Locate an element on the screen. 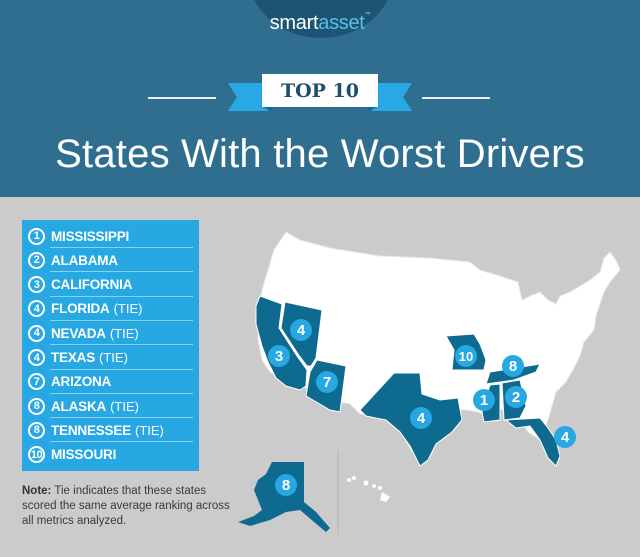  map-rank-badge-alabama: 2 is located at coordinates (516, 397).